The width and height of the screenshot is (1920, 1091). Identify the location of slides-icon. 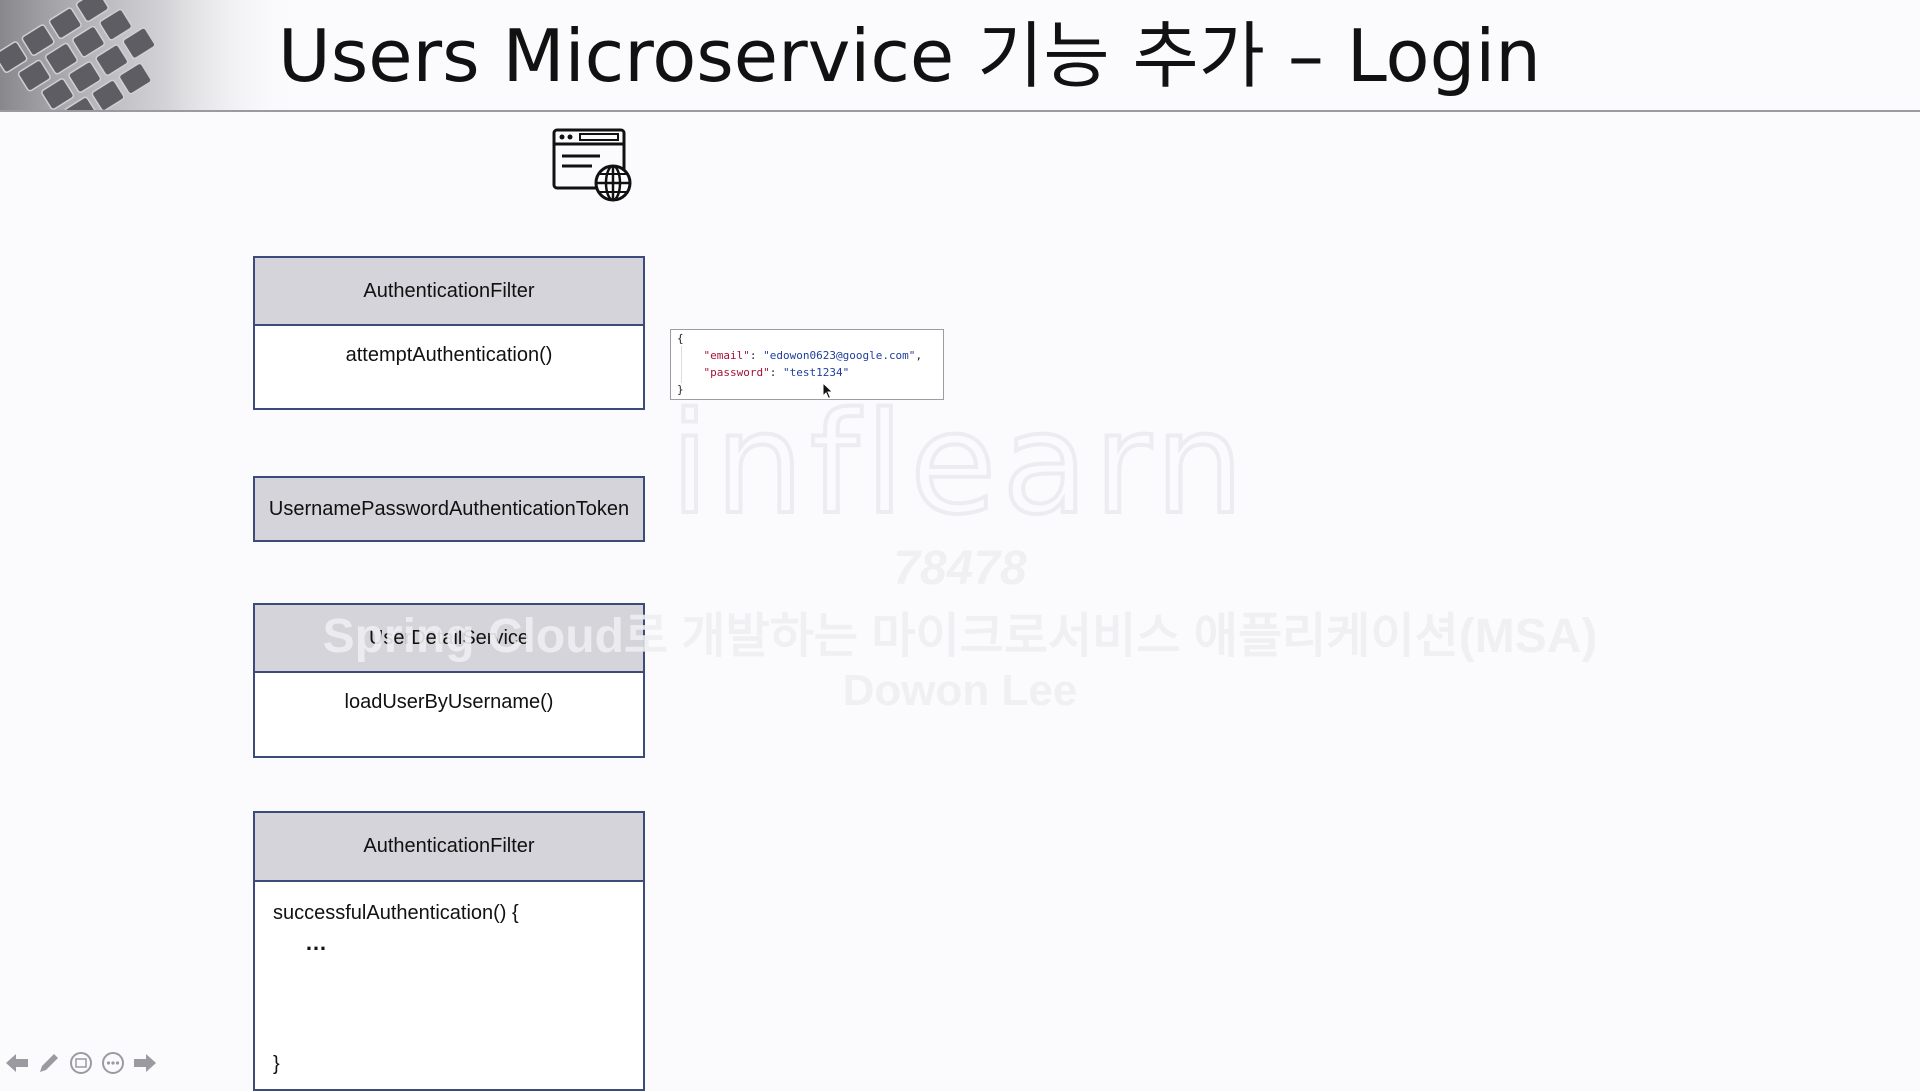
(81, 1063).